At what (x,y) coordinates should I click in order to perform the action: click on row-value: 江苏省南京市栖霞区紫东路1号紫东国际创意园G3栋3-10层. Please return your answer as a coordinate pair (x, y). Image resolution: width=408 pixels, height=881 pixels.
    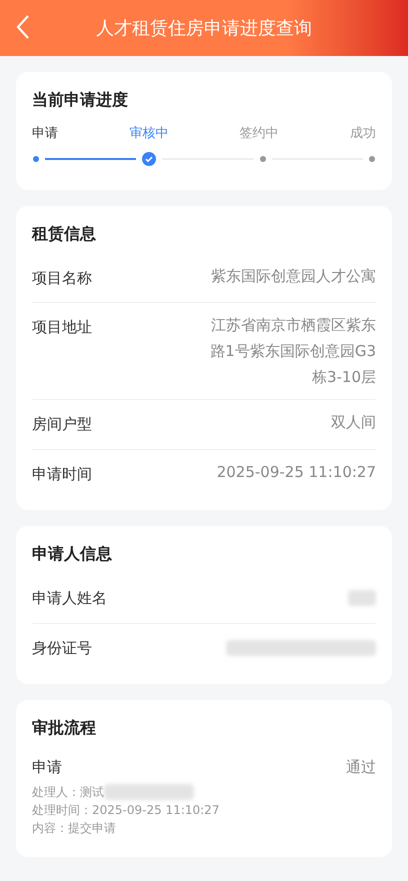
    Looking at the image, I should click on (292, 351).